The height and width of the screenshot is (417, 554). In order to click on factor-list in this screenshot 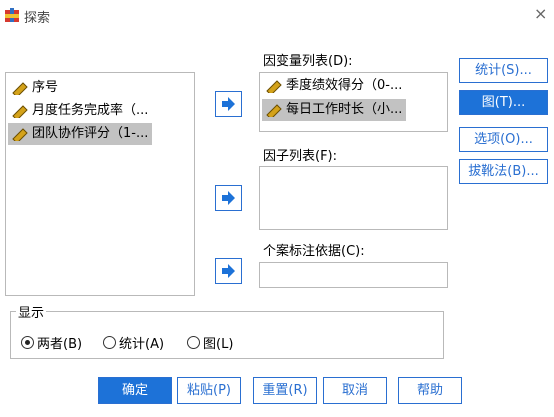, I will do `click(353, 198)`.